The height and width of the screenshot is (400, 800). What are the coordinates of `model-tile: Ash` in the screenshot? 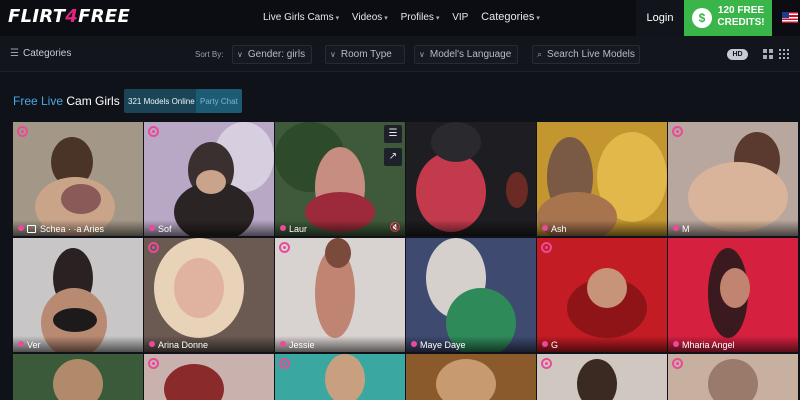 It's located at (602, 179).